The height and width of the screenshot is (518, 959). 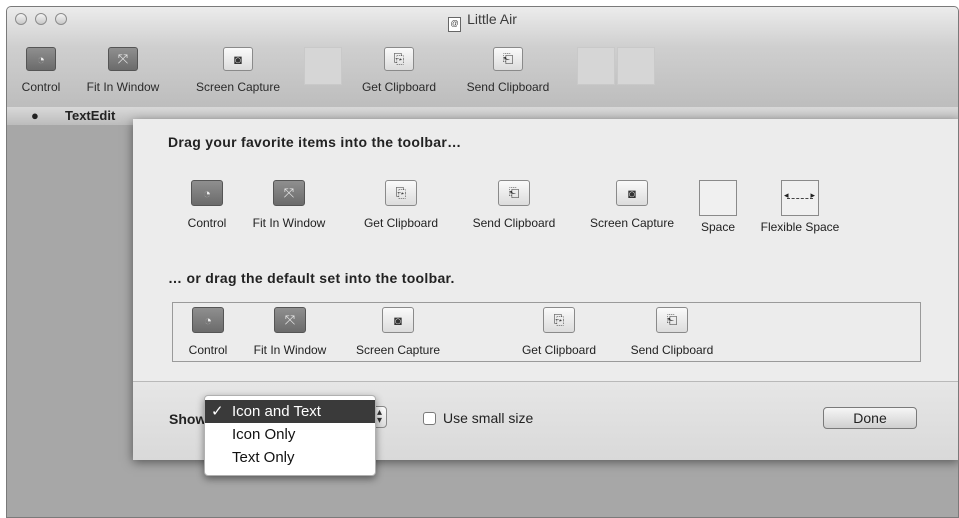 I want to click on palette-item-send-clipboard: ⎗ Send Clipboard, so click(x=514, y=205).